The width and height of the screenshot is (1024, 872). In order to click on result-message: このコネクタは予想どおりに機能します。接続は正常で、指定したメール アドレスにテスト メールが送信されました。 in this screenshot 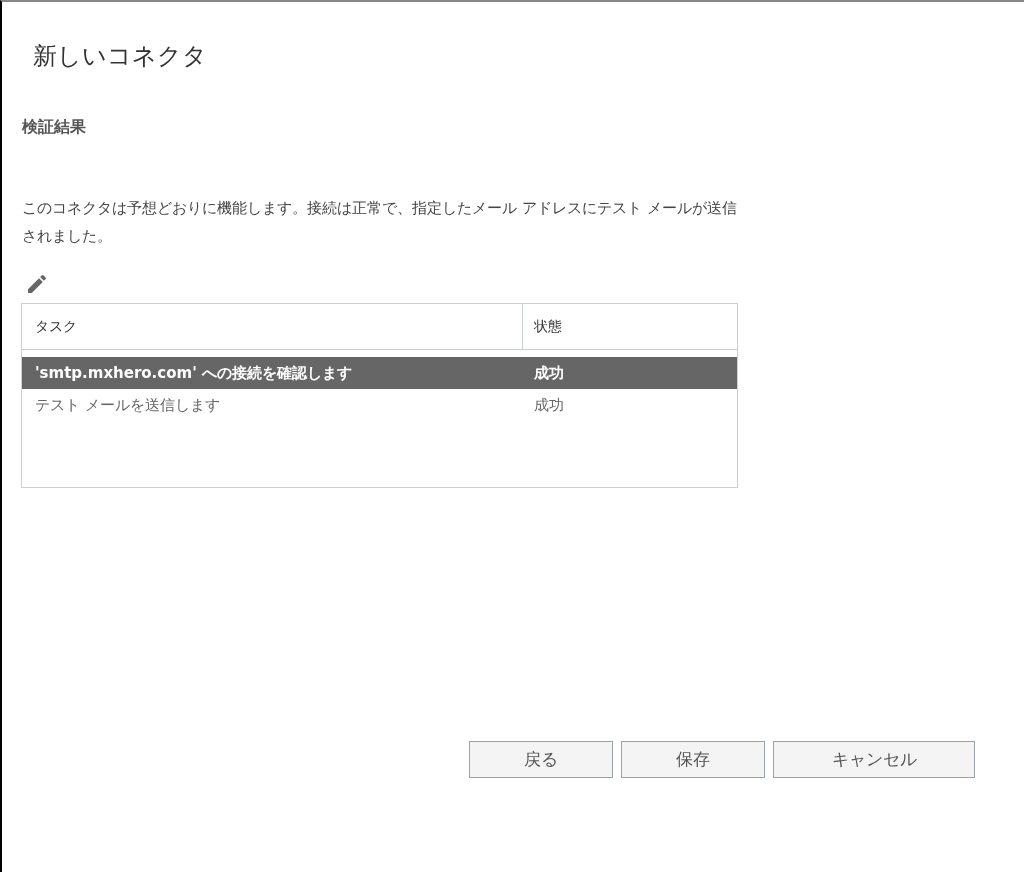, I will do `click(380, 222)`.